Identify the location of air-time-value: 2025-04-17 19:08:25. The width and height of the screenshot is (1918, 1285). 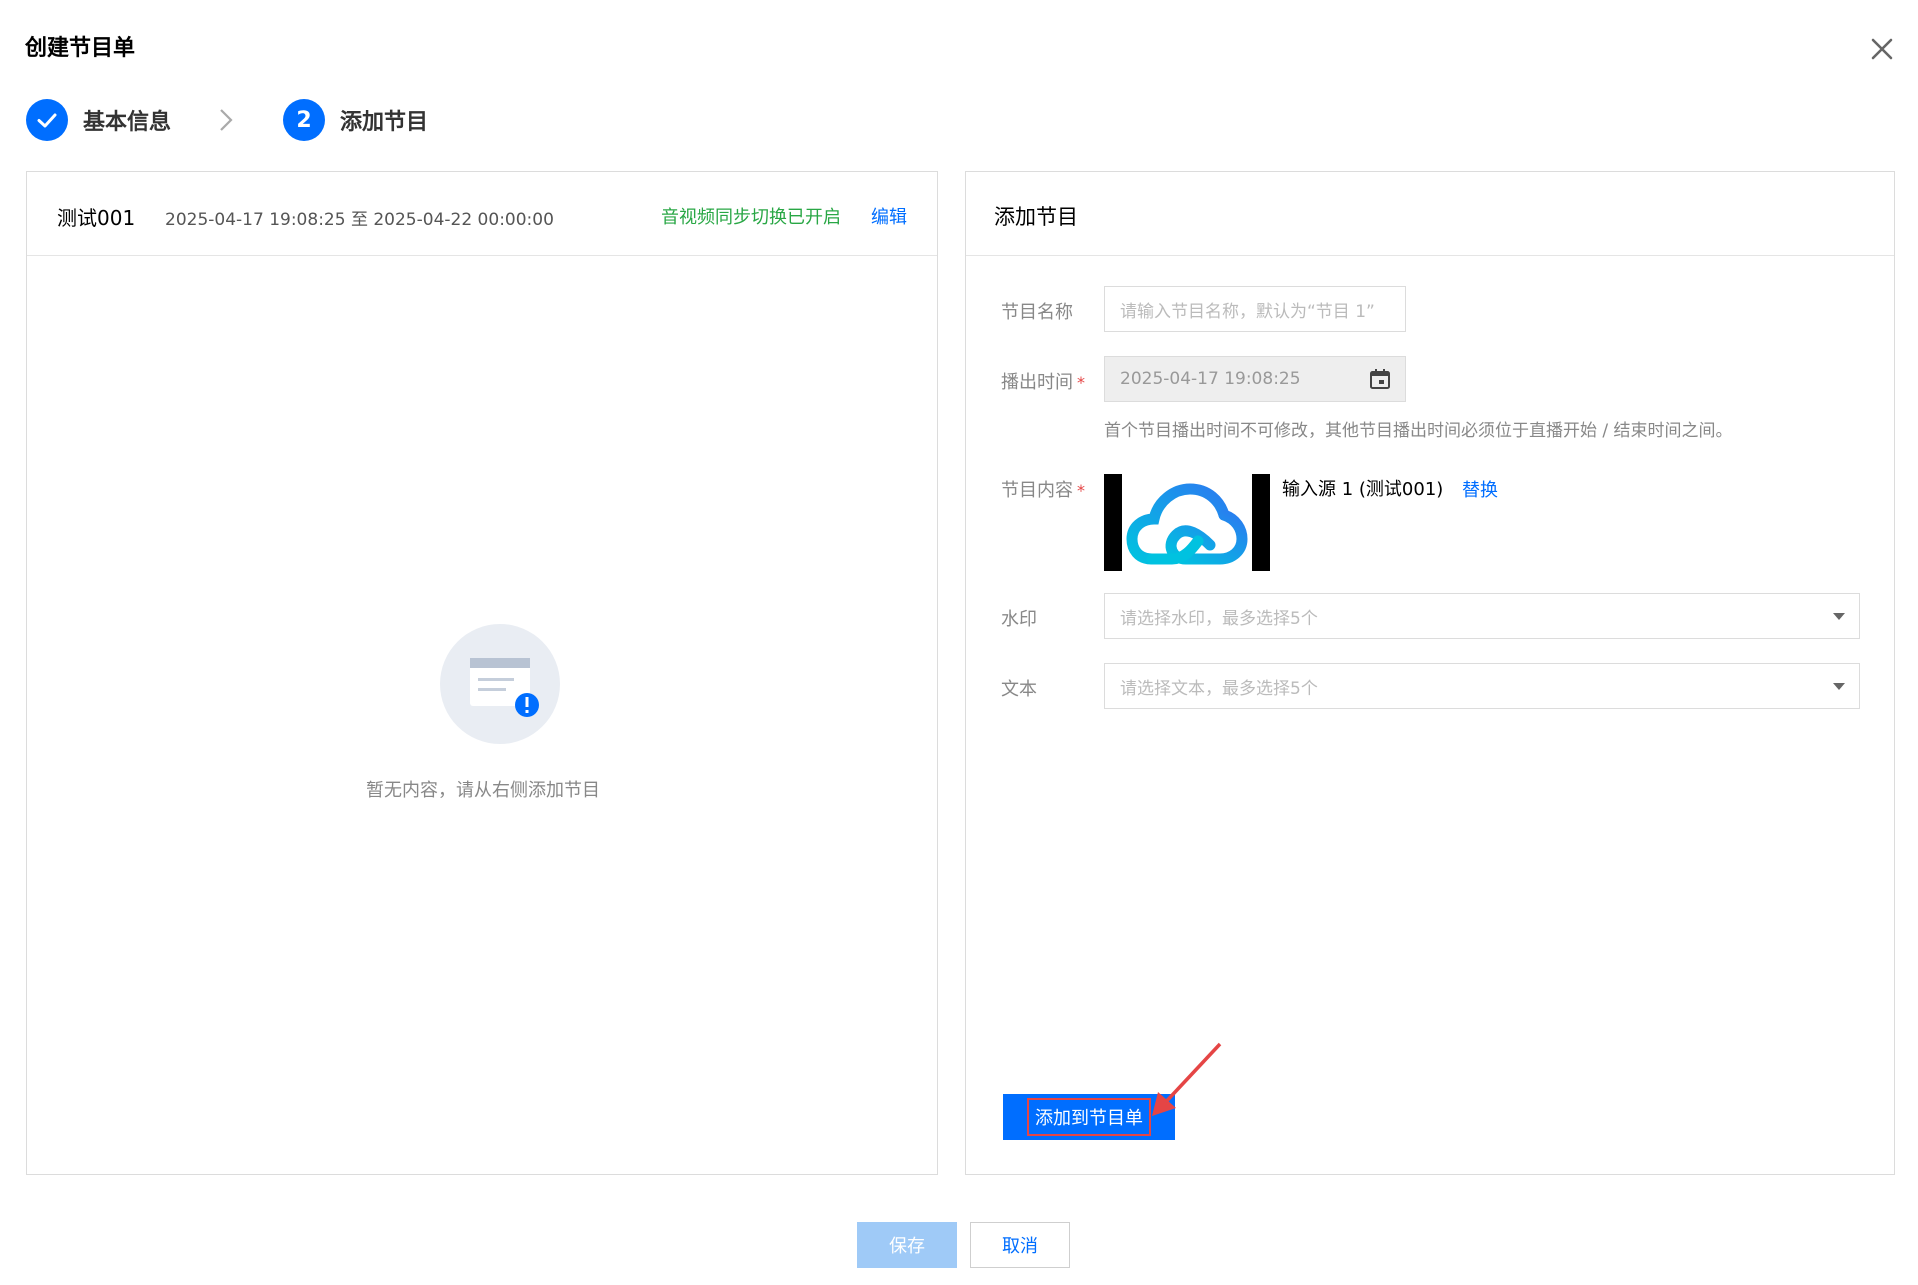
(1210, 379).